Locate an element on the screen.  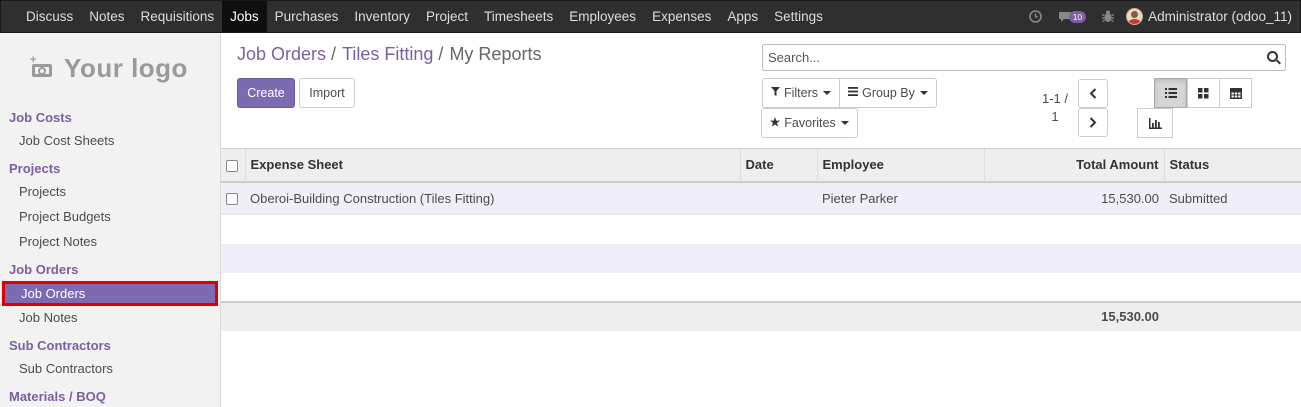
menu-project: Project is located at coordinates (447, 16).